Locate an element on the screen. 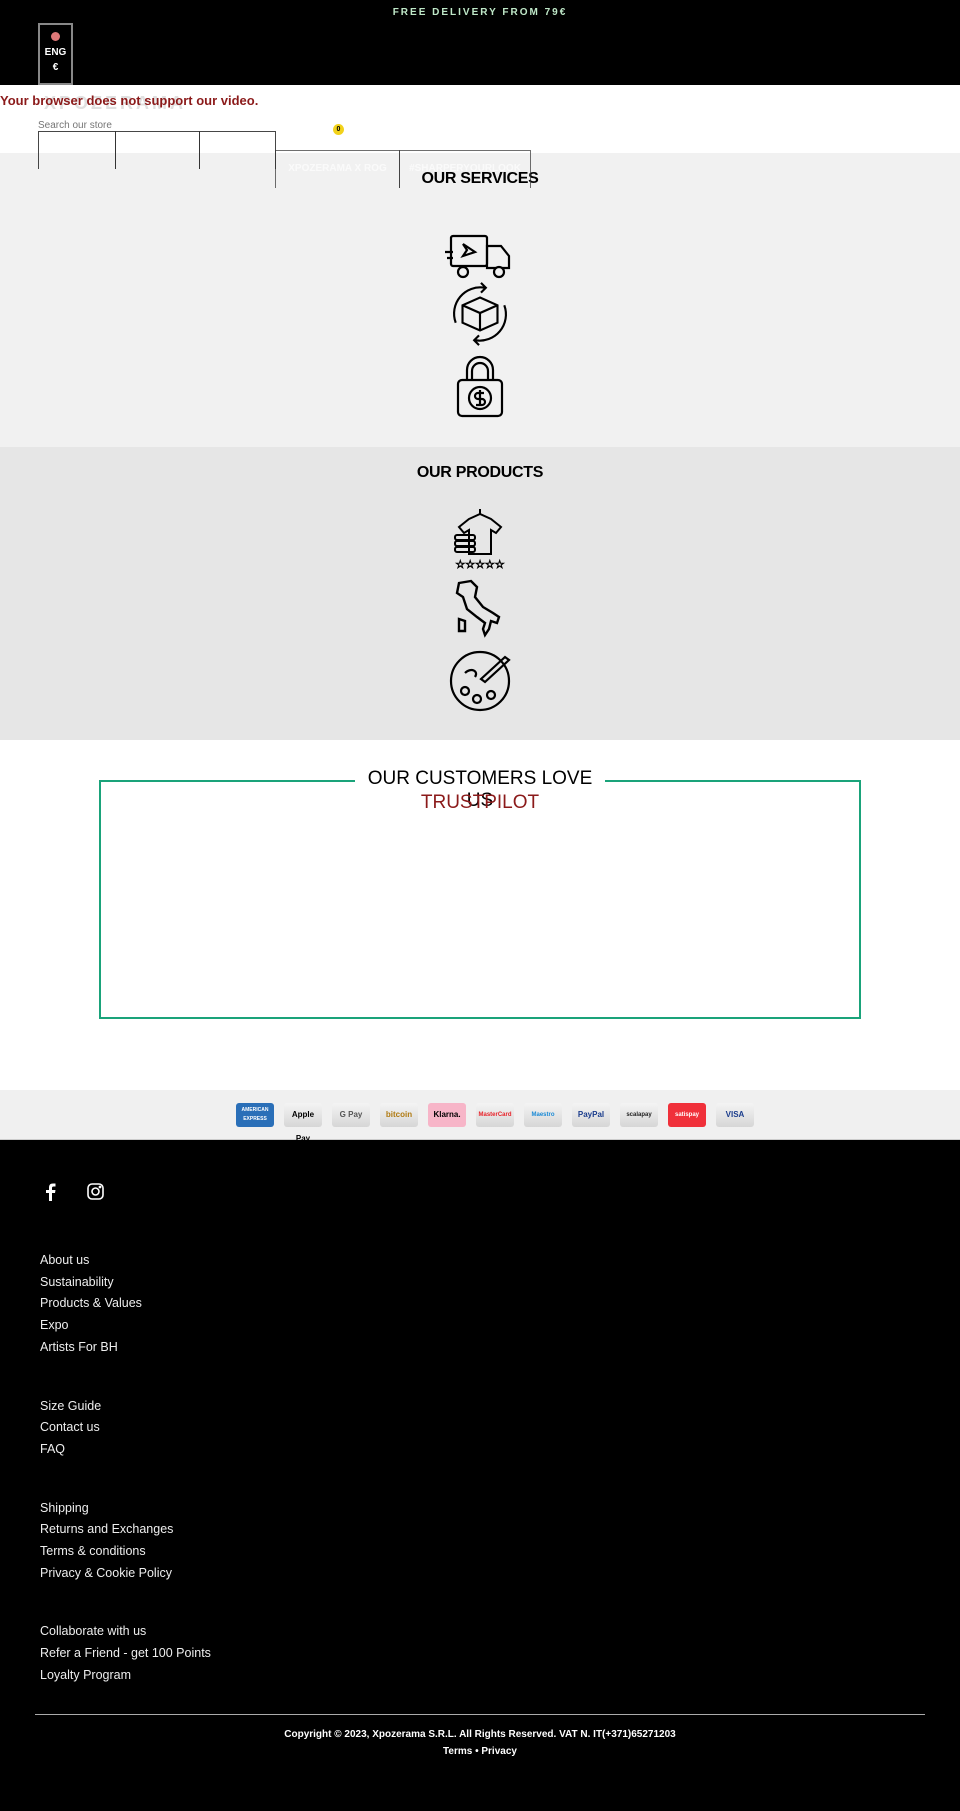 Image resolution: width=960 pixels, height=1811 pixels. footer-link: FAQ is located at coordinates (52, 1449).